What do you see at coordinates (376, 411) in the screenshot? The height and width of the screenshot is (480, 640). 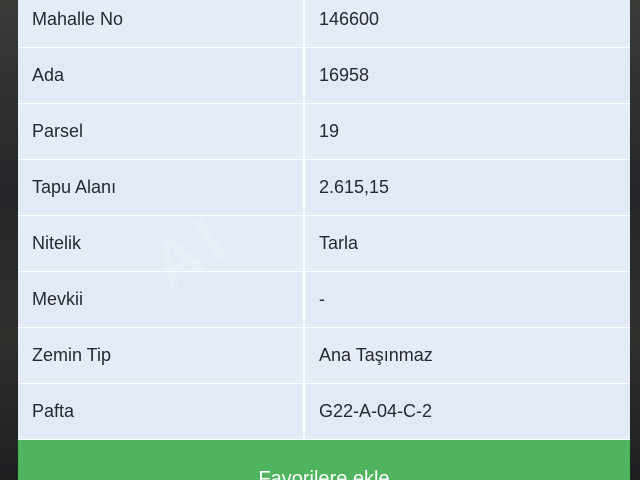 I see `row-value: G22-A-04-C-2` at bounding box center [376, 411].